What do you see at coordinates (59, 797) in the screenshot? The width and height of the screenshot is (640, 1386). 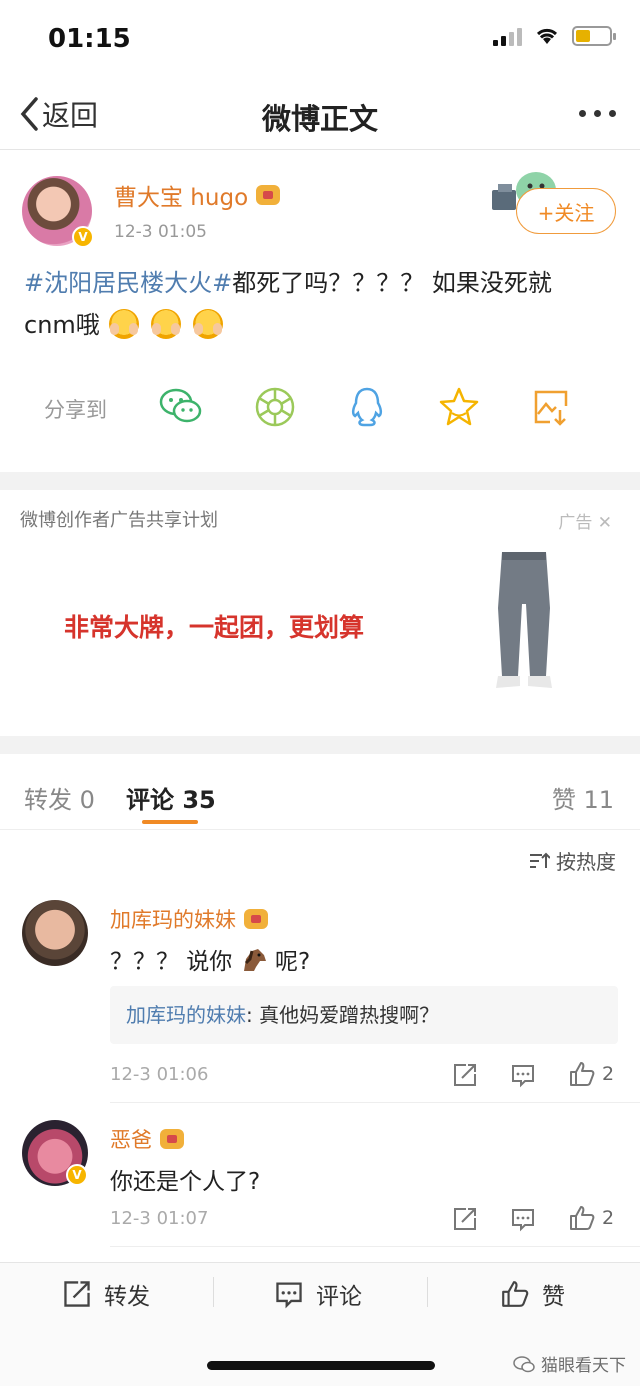 I see `tab-repost: 转发 0` at bounding box center [59, 797].